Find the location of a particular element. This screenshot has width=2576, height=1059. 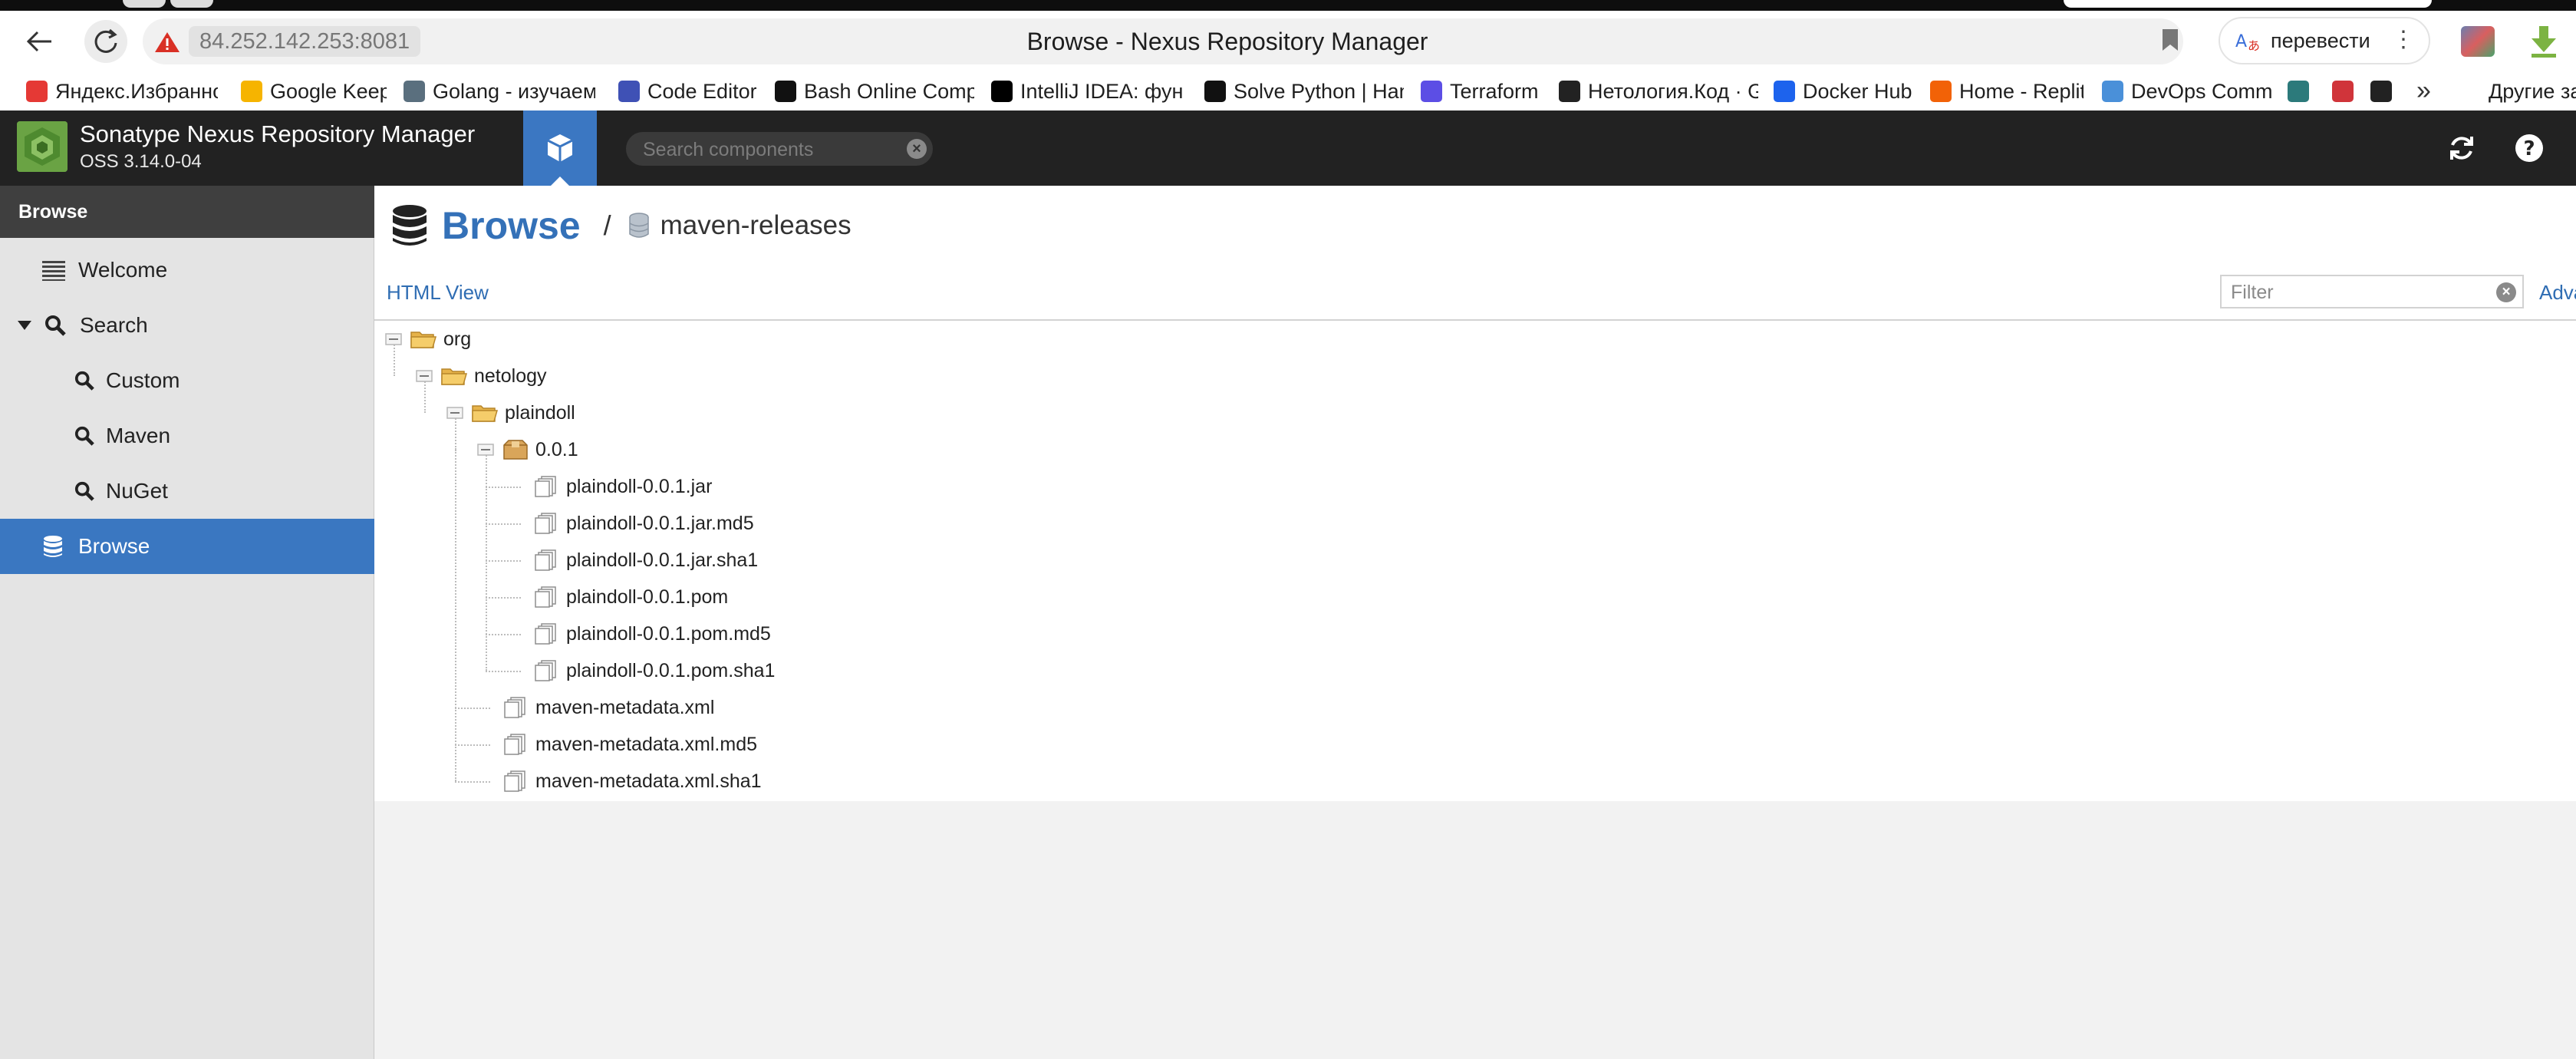

reload-button is located at coordinates (105, 41).